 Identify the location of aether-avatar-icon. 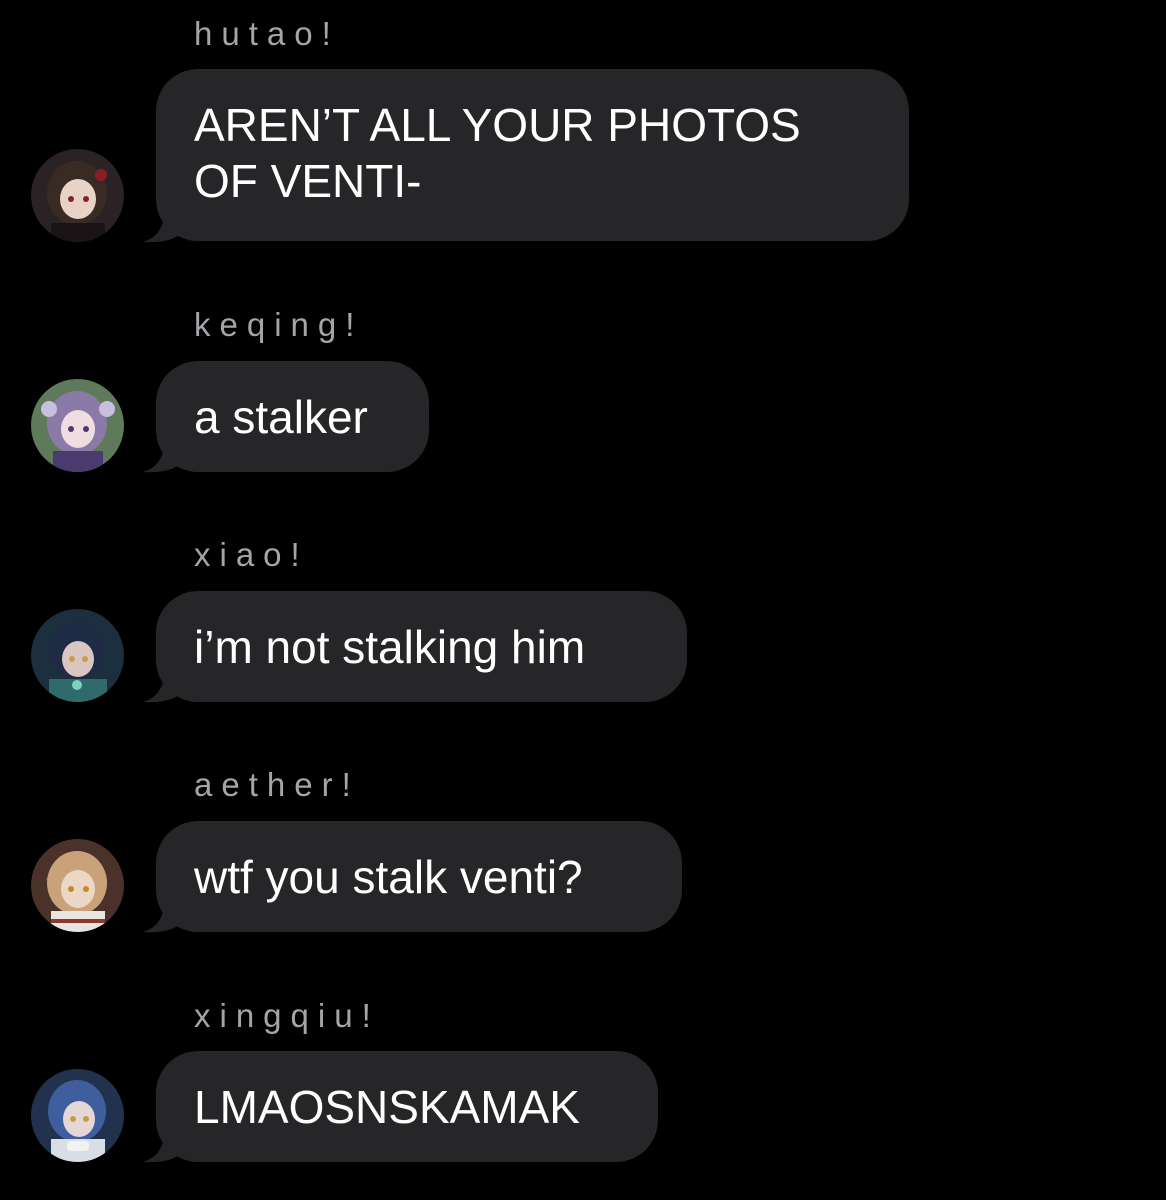
(77, 885).